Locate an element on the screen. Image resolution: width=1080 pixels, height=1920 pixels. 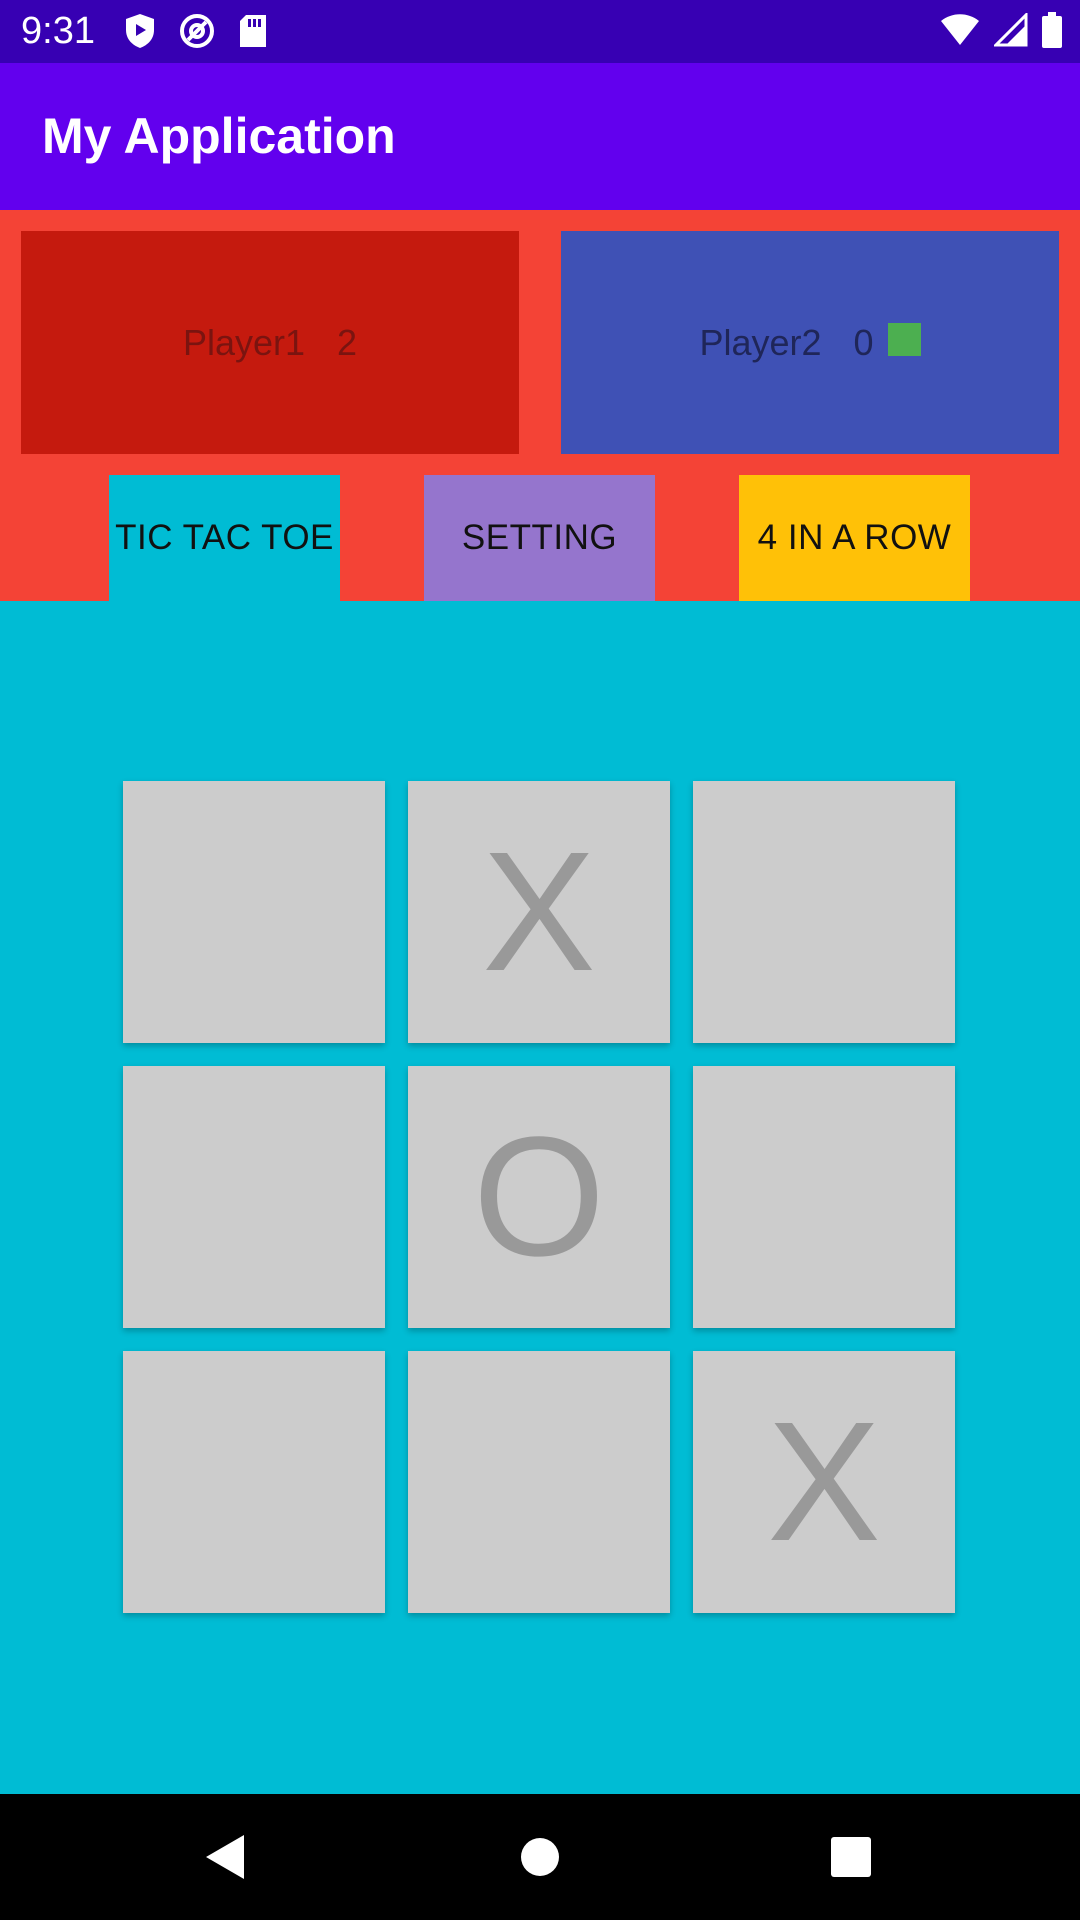
player1-score: 2 is located at coordinates (347, 342).